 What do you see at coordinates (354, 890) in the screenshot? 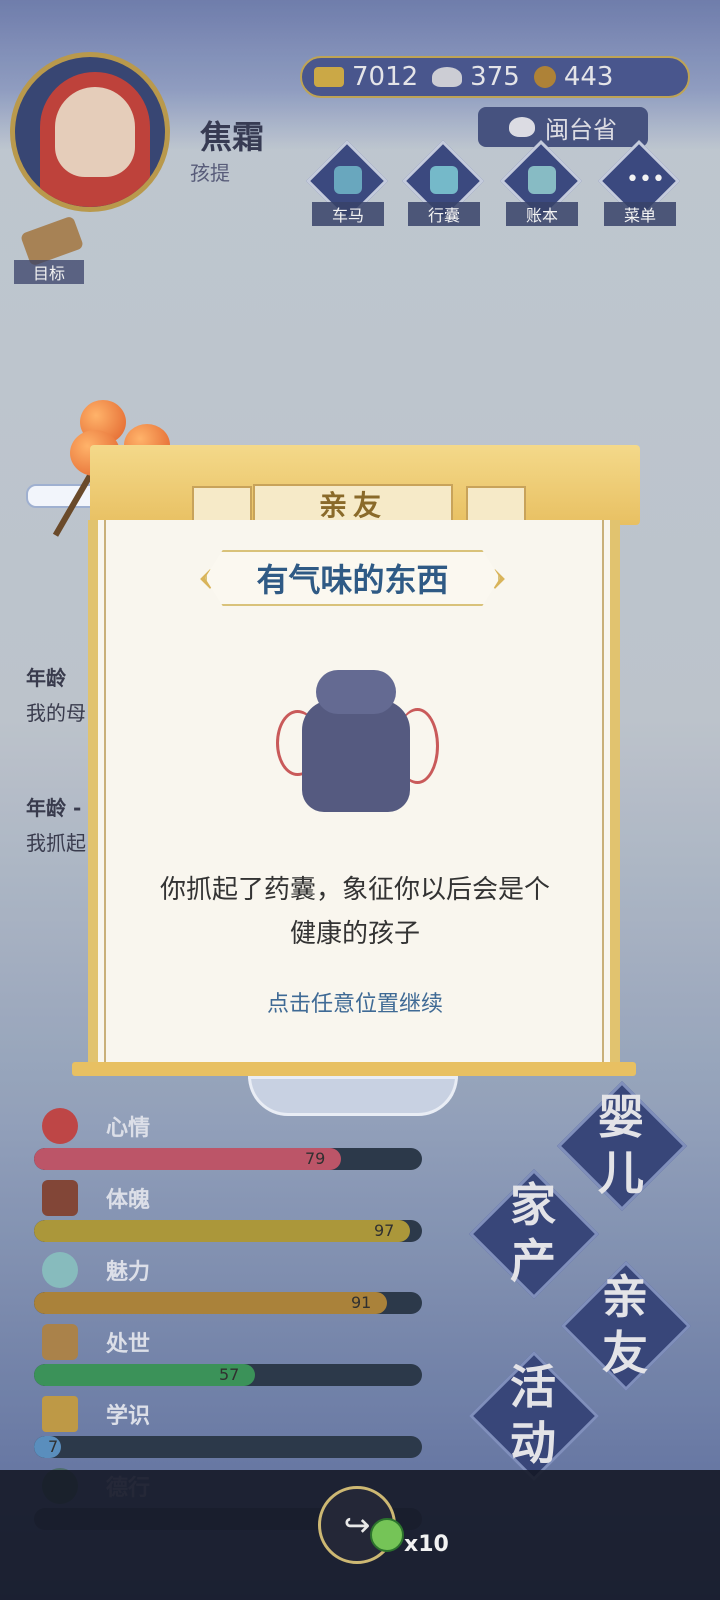
I see `event-text-line: 你抓起了药囊，象征你以后会是个` at bounding box center [354, 890].